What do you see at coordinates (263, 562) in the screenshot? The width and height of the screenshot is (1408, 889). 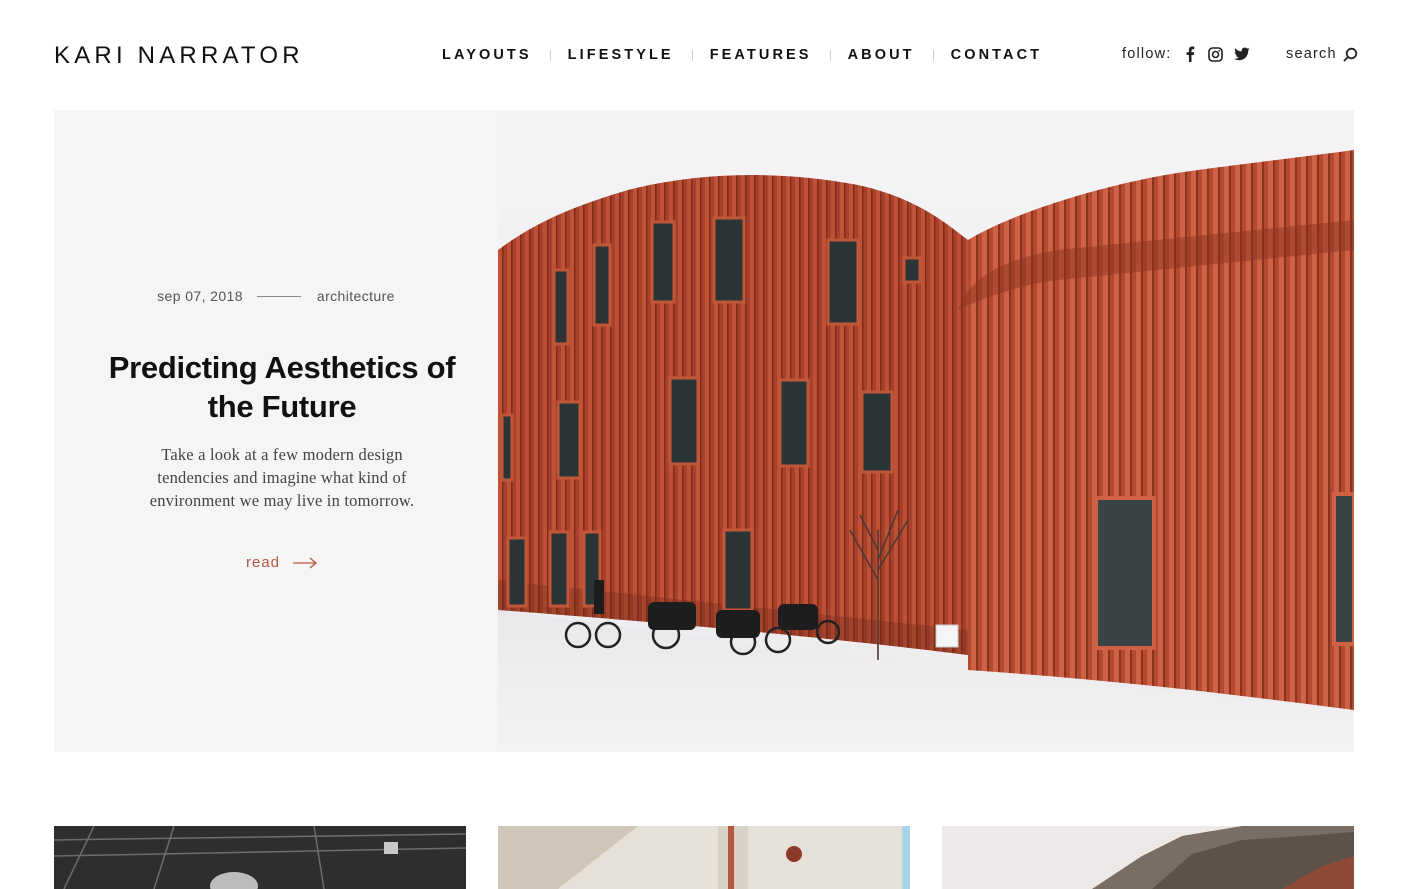 I see `read-label: read` at bounding box center [263, 562].